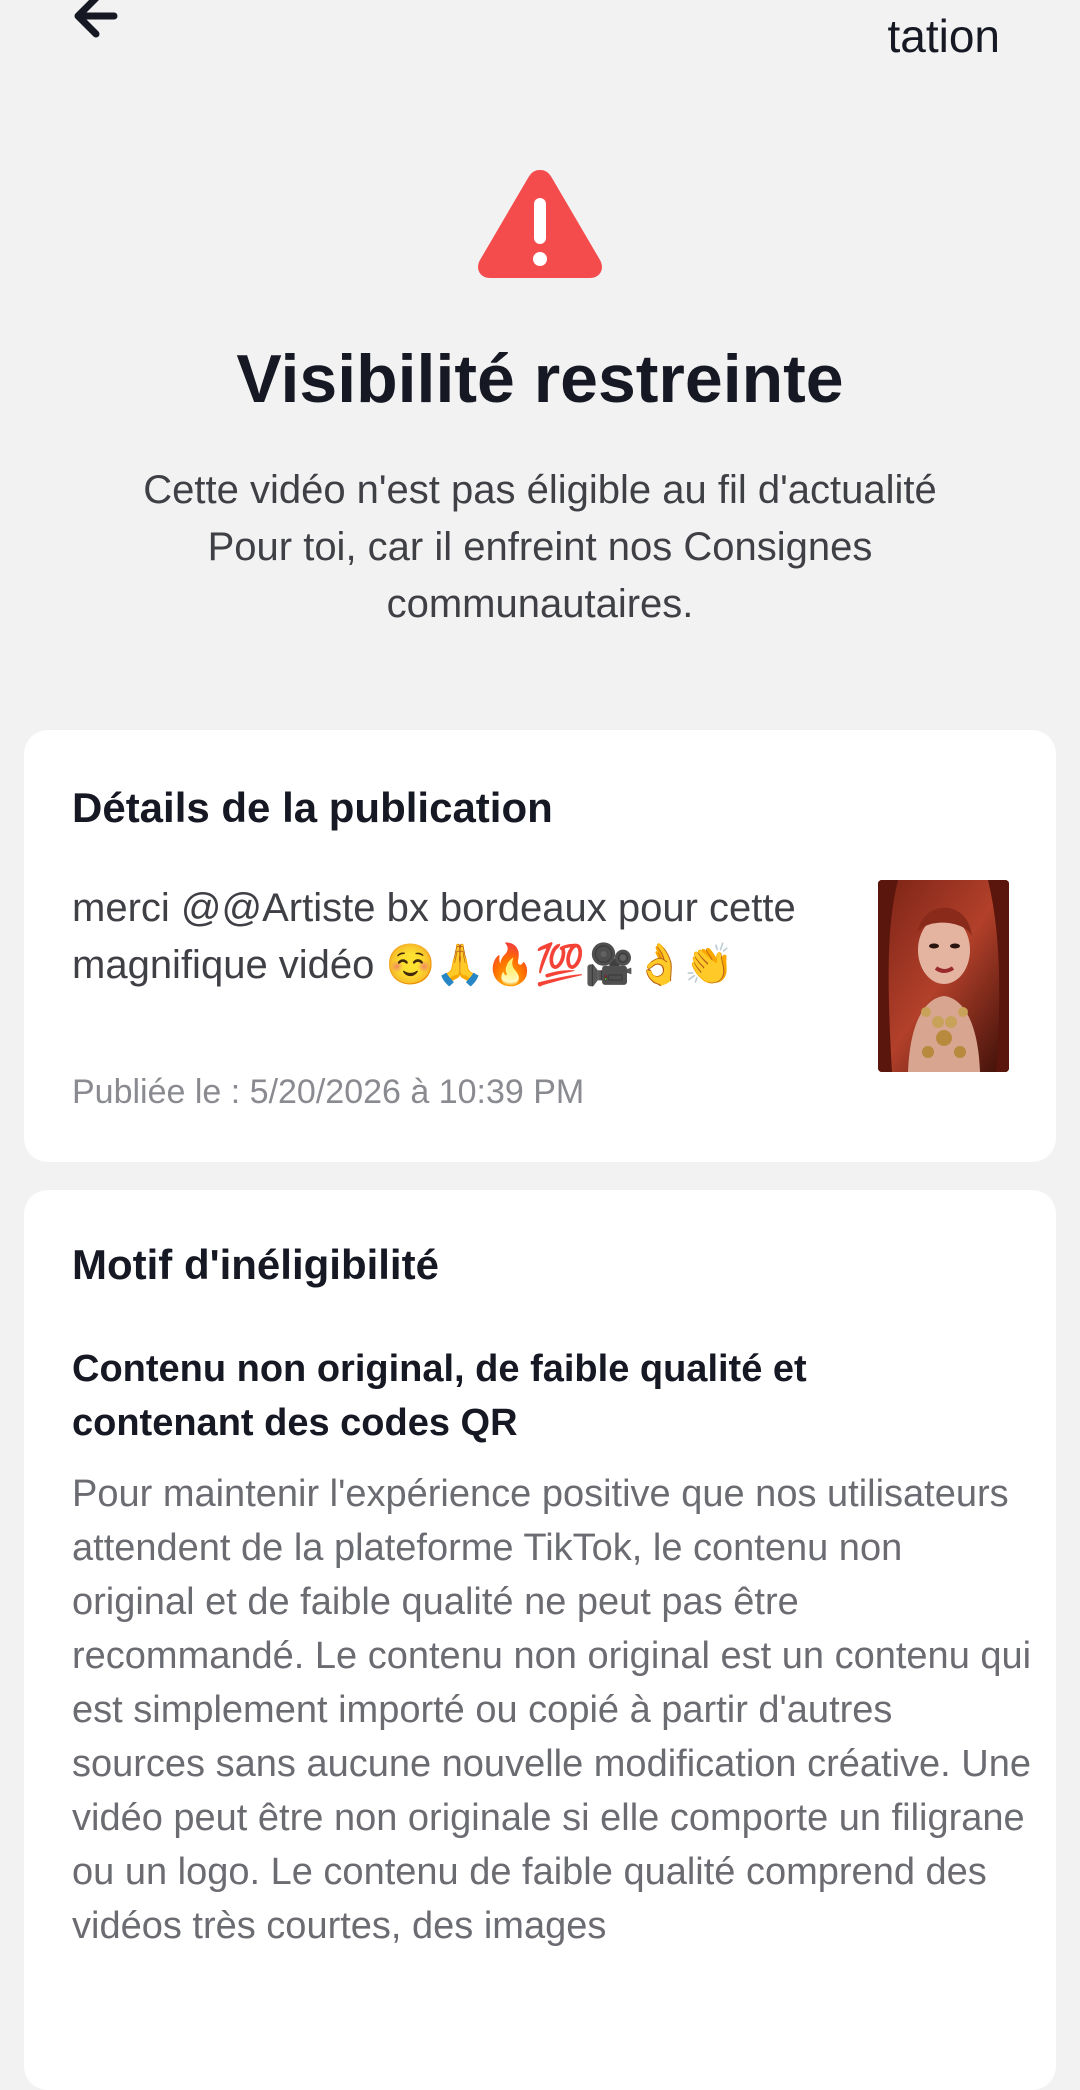 This screenshot has height=2090, width=1080. What do you see at coordinates (540, 379) in the screenshot?
I see `page-title: Visibilité restreinte` at bounding box center [540, 379].